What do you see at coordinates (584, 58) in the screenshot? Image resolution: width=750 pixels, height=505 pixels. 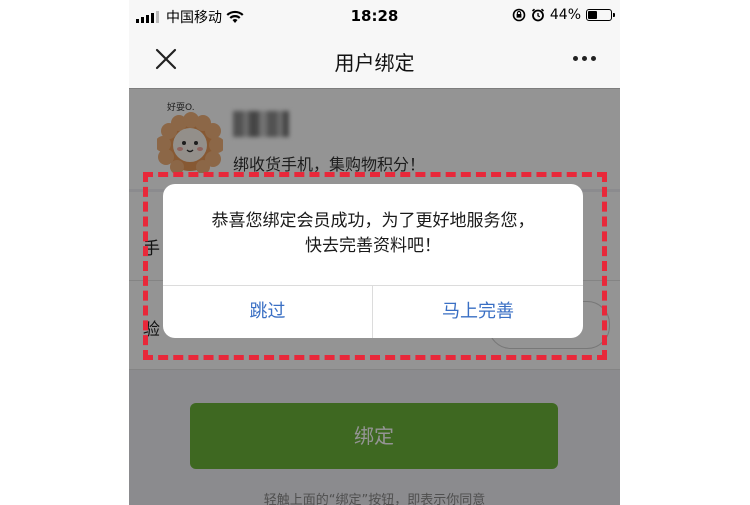 I see `more-icon` at bounding box center [584, 58].